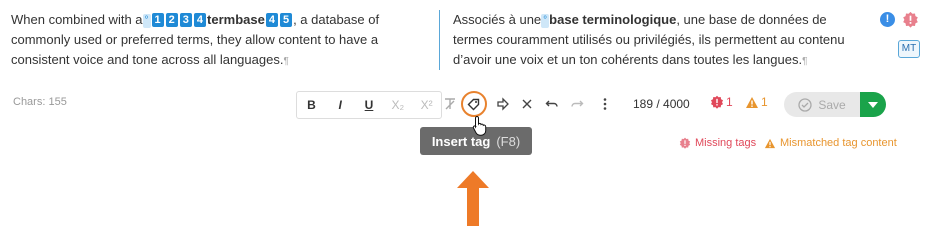  What do you see at coordinates (426, 105) in the screenshot?
I see `superscript-button: X²` at bounding box center [426, 105].